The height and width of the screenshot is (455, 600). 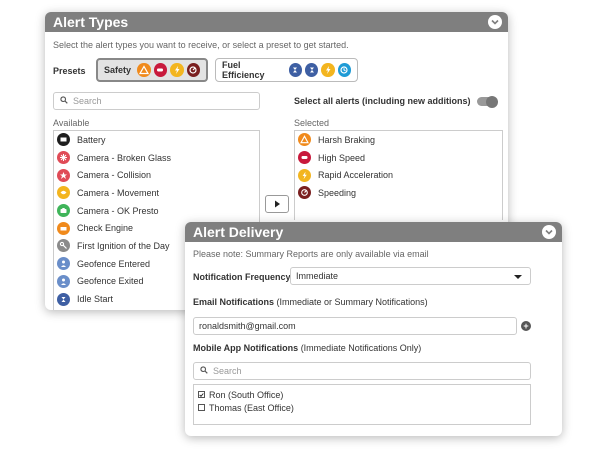 What do you see at coordinates (373, 232) in the screenshot?
I see `alert-delivery-header: Alert Delivery` at bounding box center [373, 232].